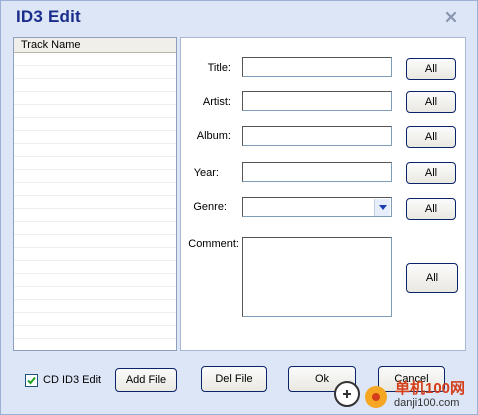 Image resolution: width=478 pixels, height=415 pixels. What do you see at coordinates (431, 173) in the screenshot?
I see `year-all-button: All` at bounding box center [431, 173].